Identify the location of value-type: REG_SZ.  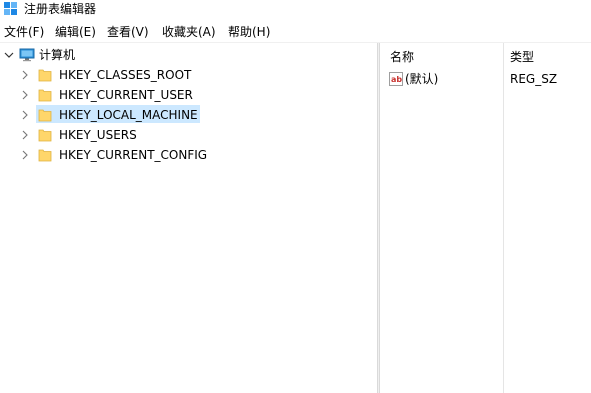
(534, 79).